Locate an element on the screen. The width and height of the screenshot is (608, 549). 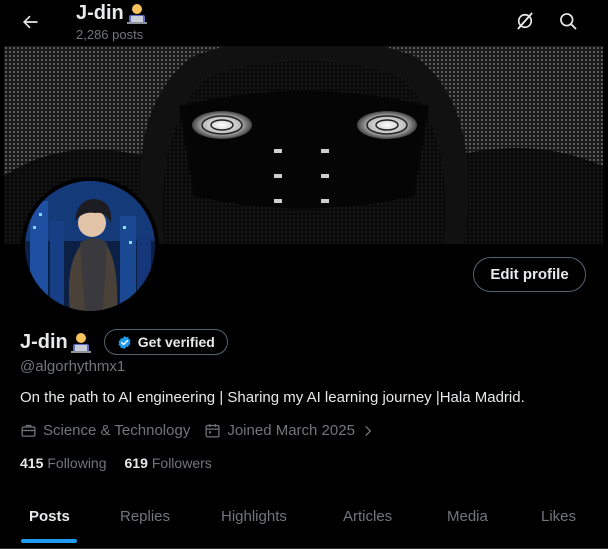
followers-label: Followers is located at coordinates (181, 463).